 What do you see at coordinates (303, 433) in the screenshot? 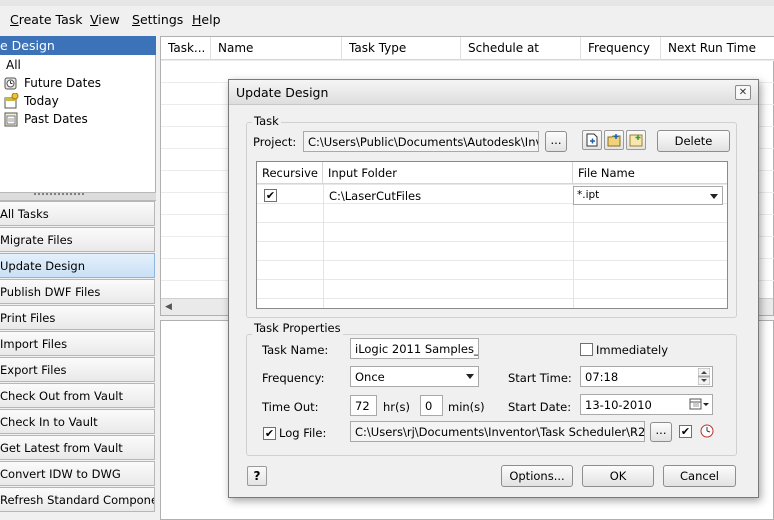
I see `log-file-label: Log File:` at bounding box center [303, 433].